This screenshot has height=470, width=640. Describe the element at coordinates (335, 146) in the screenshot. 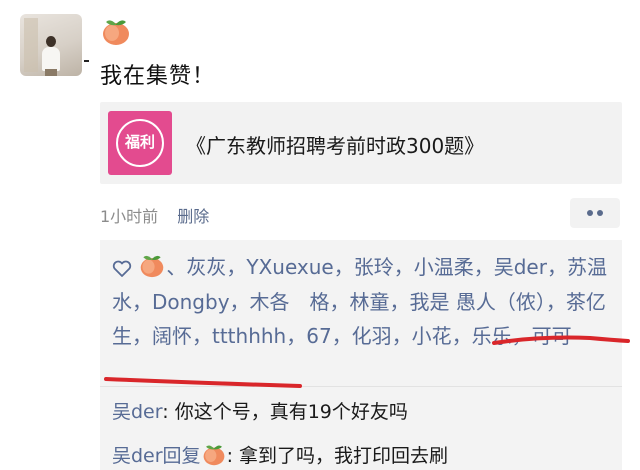

I see `link-title: 《广东教师招聘考前时政300题》` at that location.